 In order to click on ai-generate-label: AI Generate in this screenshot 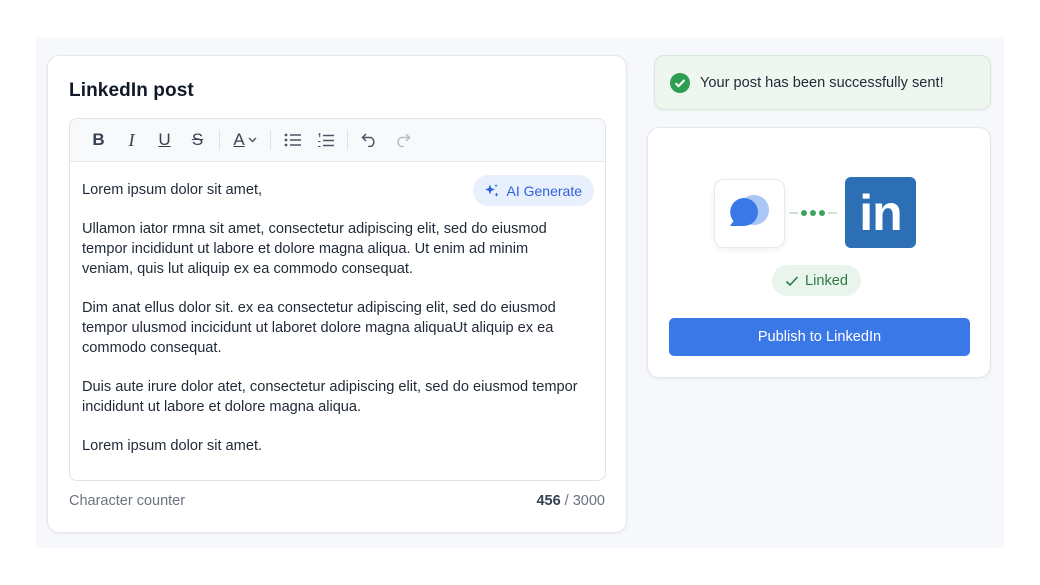, I will do `click(544, 190)`.